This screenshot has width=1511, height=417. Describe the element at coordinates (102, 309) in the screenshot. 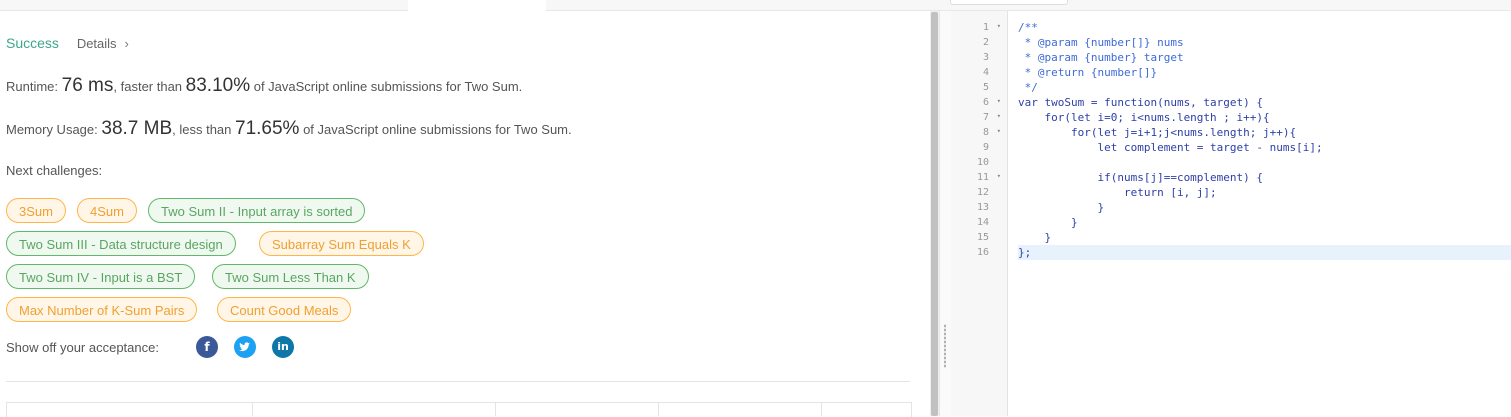

I see `challenge-chip: Max Number of K-Sum Pairs` at that location.